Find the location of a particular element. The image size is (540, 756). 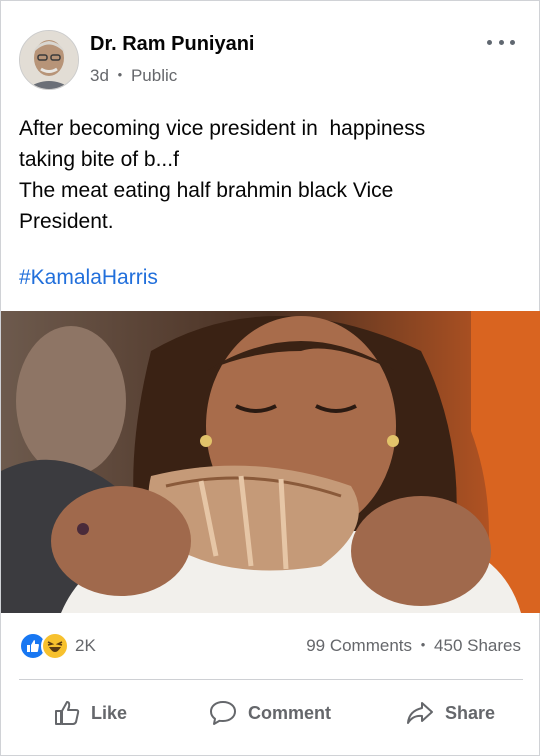

post-header: Dr. Ram Puniyani 3d • Public is located at coordinates (270, 51).